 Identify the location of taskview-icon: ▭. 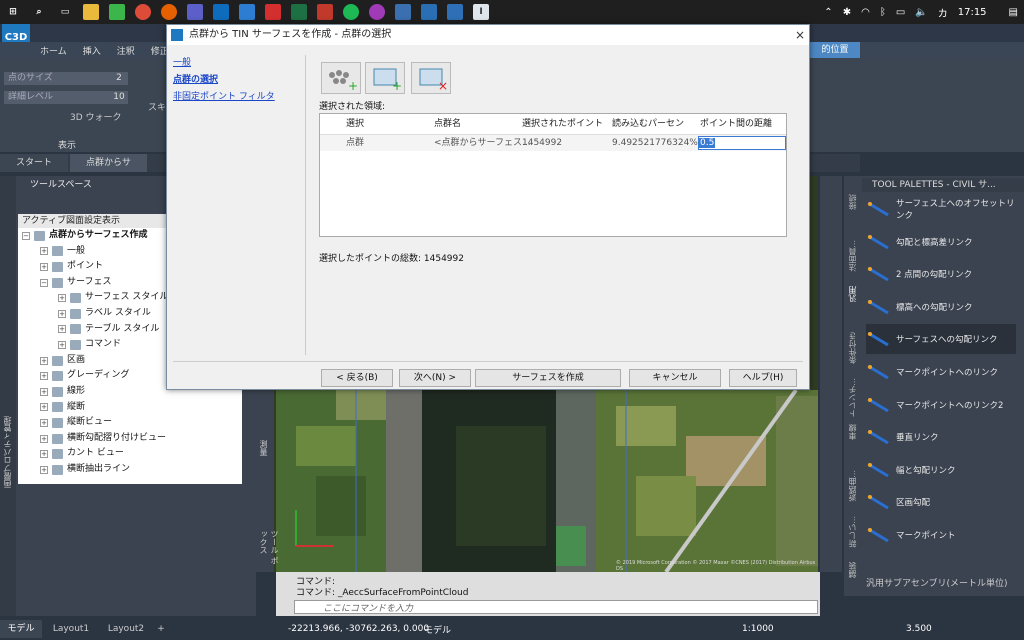
(65, 12).